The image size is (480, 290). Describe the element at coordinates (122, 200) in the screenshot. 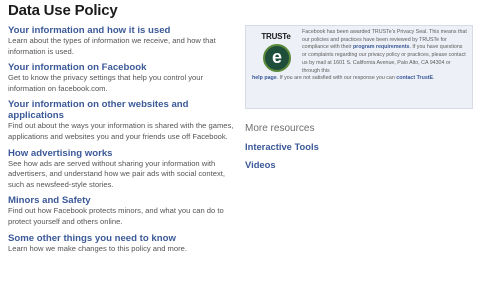

I see `section-heading-link: Minors and Safety` at that location.